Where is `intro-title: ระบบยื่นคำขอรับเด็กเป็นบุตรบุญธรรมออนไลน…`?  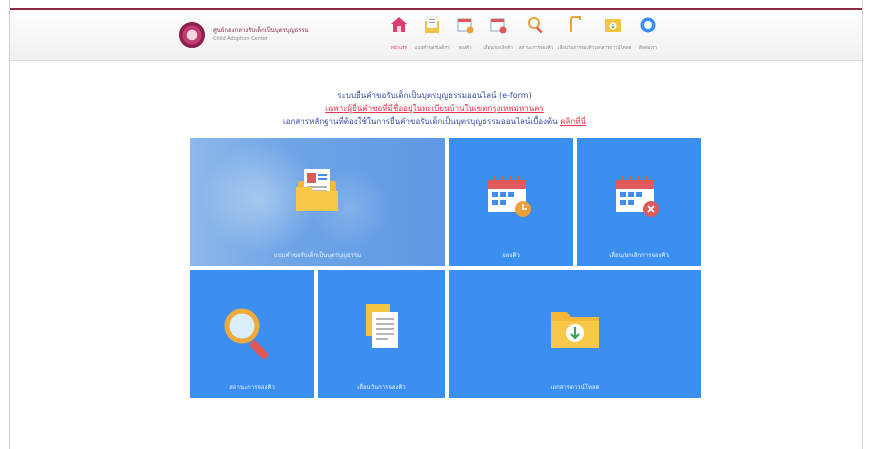
intro-title: ระบบยื่นคำขอรับเด็กเป็นบุตรบุญธรรมออนไลน… is located at coordinates (434, 95).